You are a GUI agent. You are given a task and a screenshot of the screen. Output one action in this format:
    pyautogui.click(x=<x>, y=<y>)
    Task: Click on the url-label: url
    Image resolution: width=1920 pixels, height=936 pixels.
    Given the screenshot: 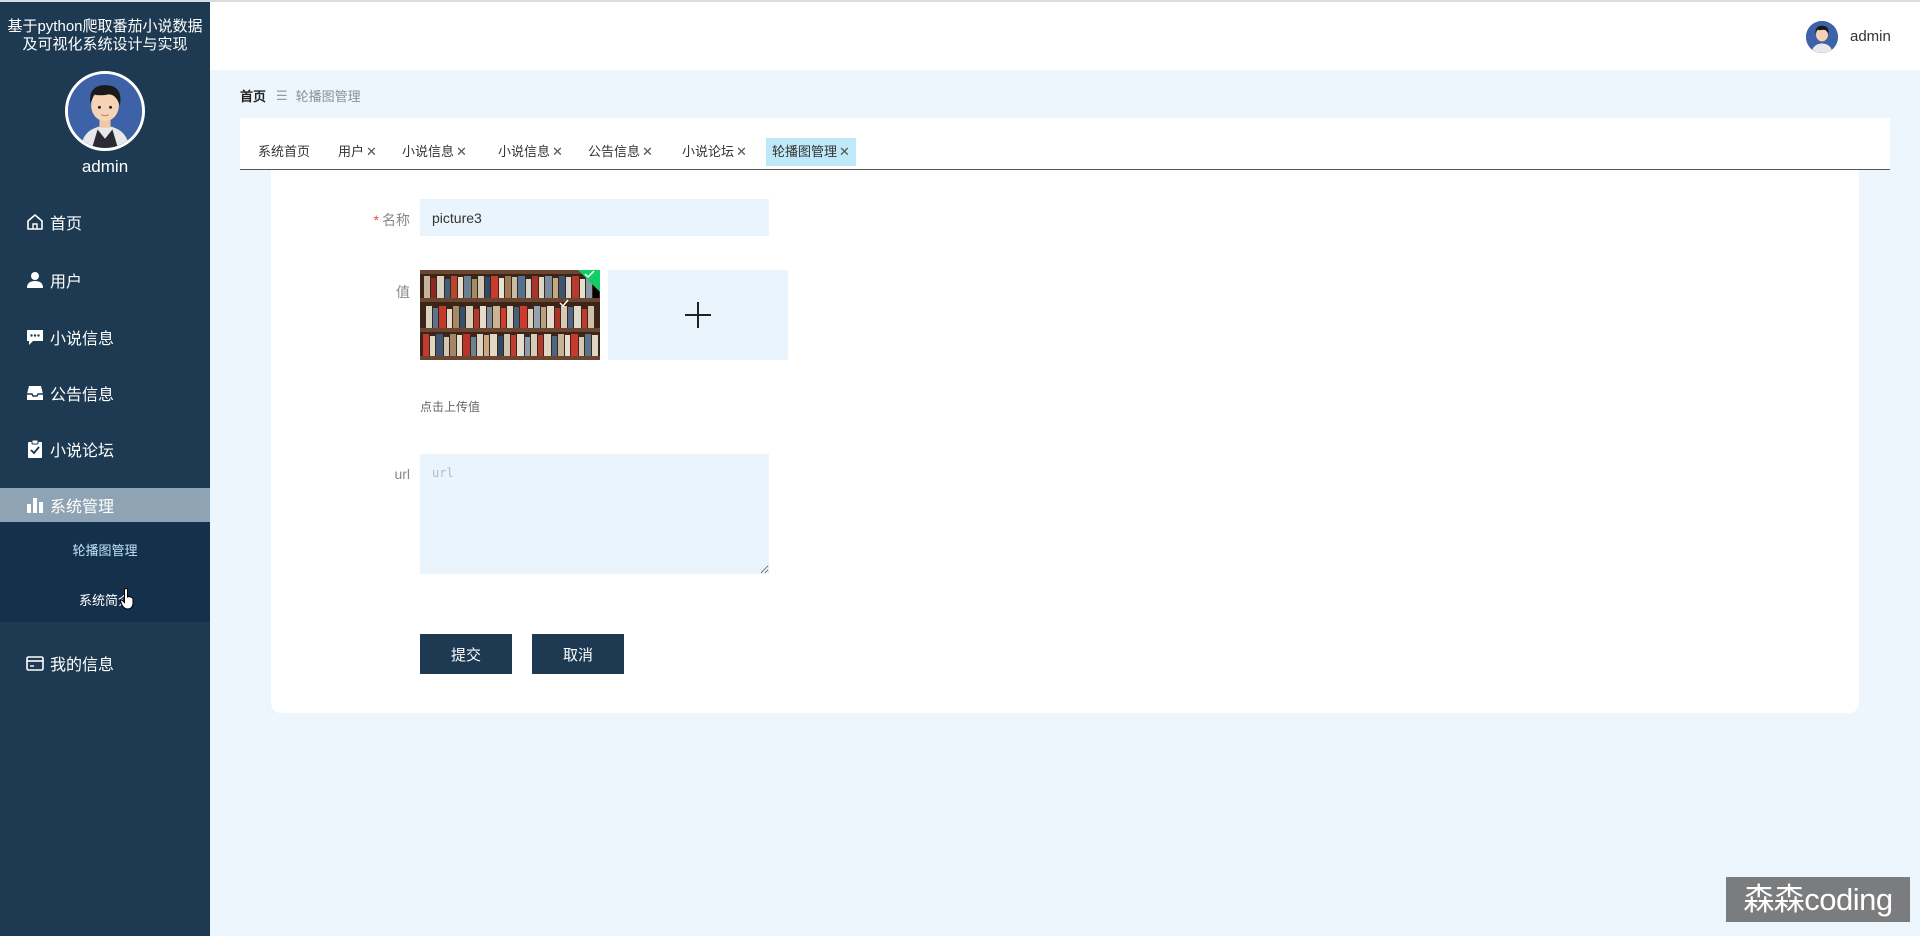 What is the action you would take?
    pyautogui.click(x=402, y=474)
    